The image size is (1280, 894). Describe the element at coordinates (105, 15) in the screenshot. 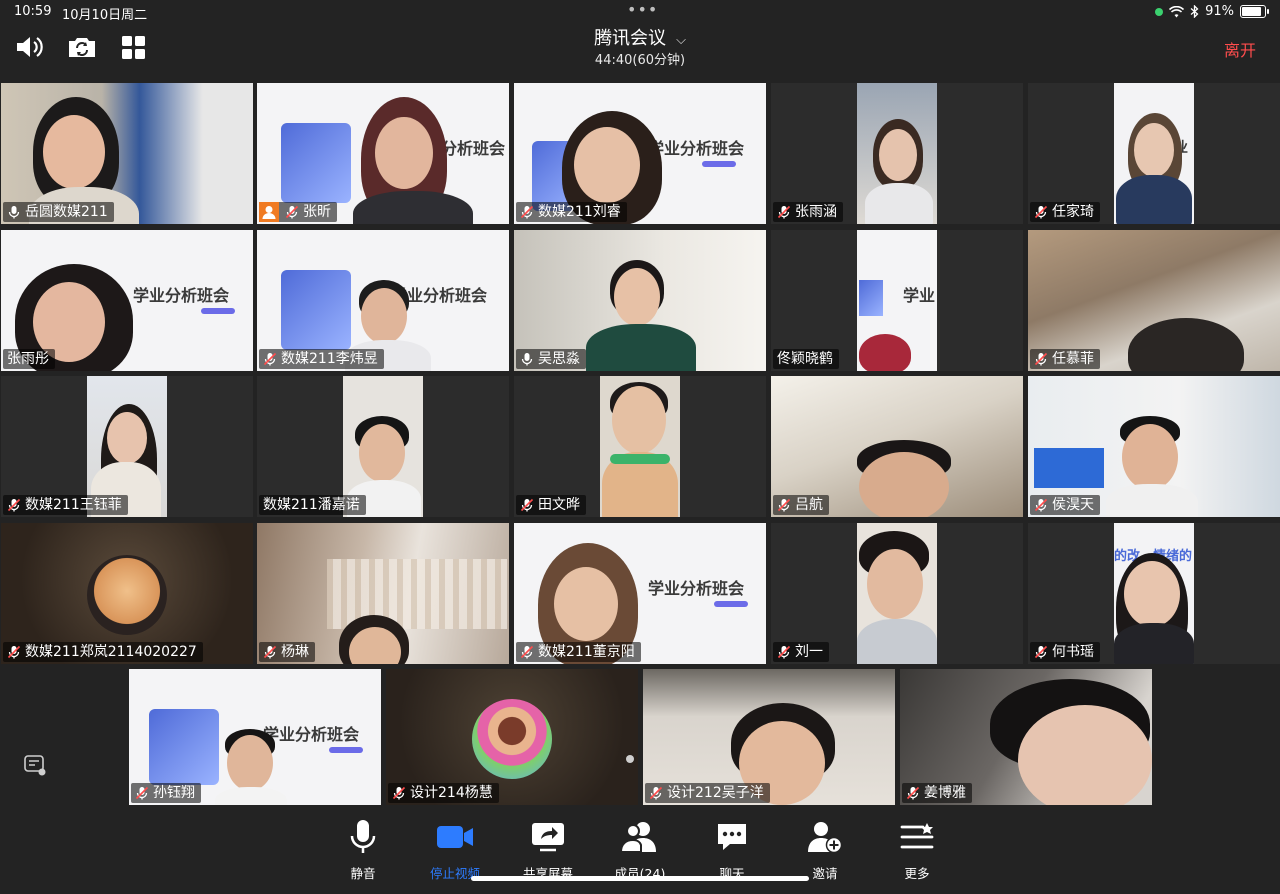

I see `status-date: 10月10日周二` at that location.